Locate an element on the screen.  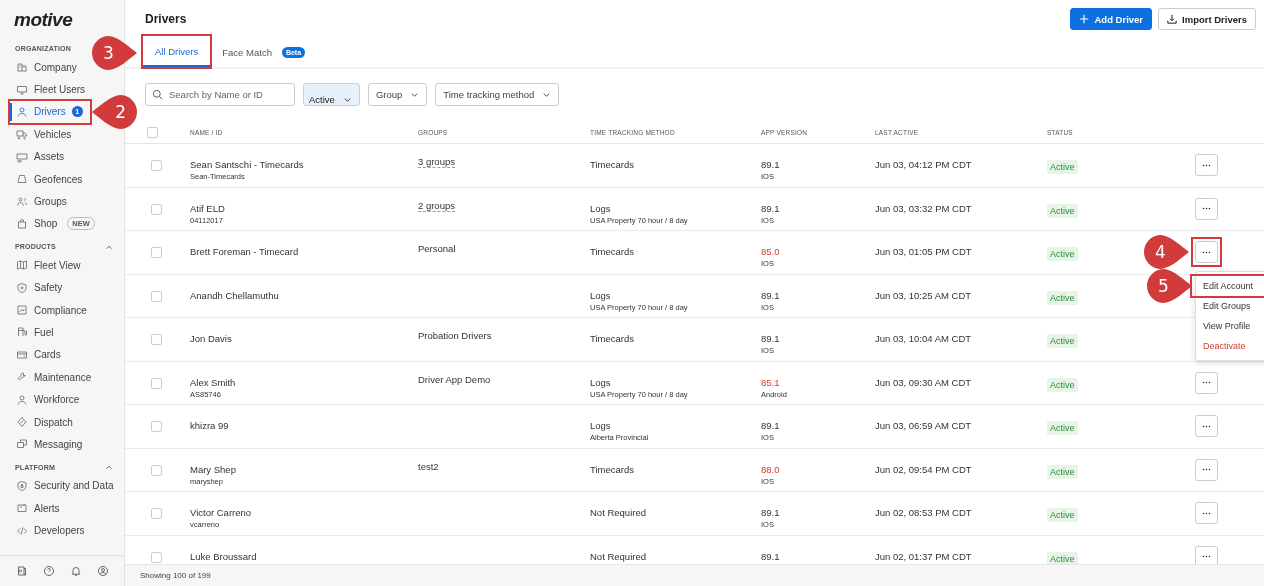
callout-number: 5 is located at coordinates (1163, 286).